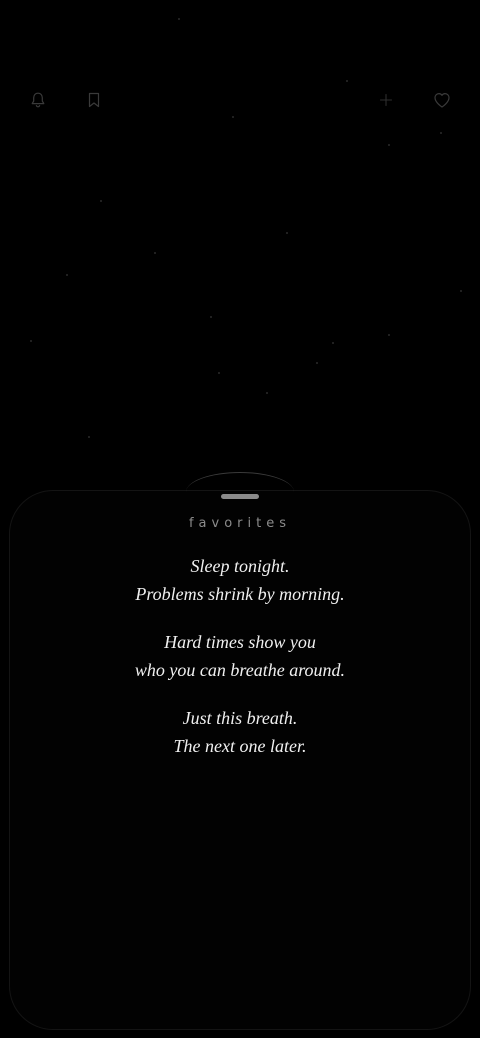 The image size is (480, 1038). I want to click on bell-icon, so click(38, 100).